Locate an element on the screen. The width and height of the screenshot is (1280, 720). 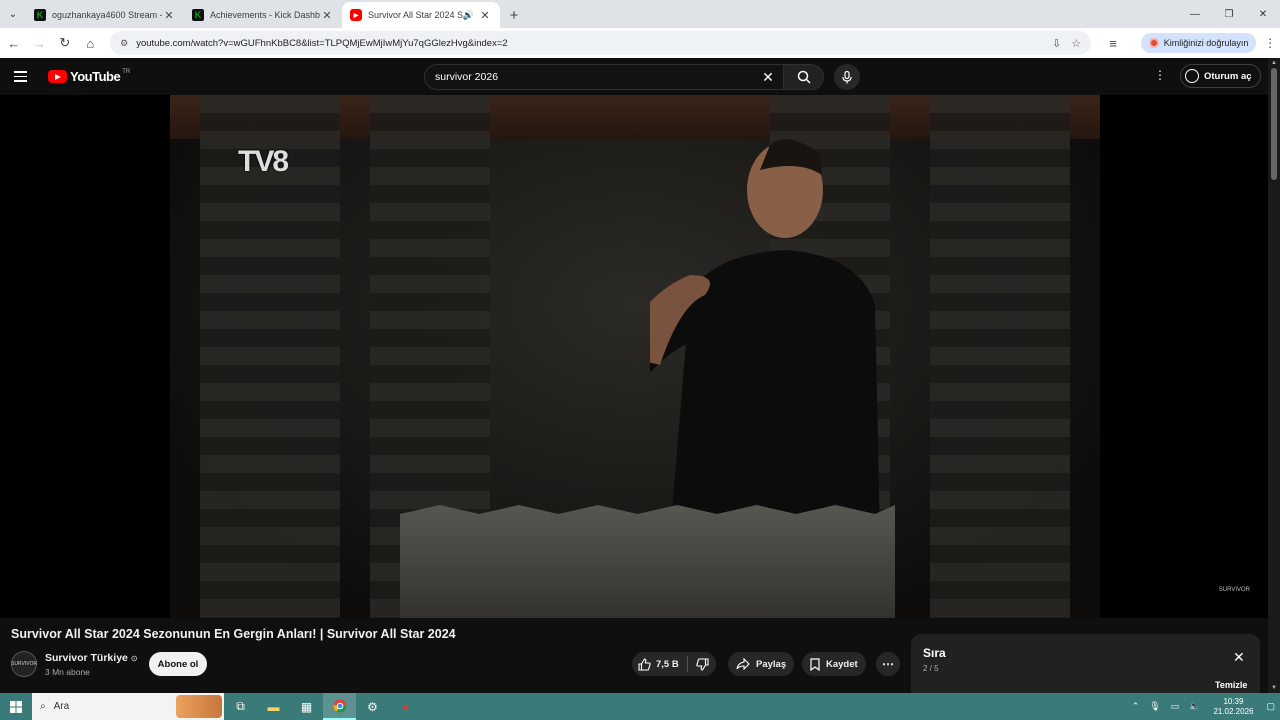
search-box: survivor 2026 ✕ is located at coordinates (624, 77).